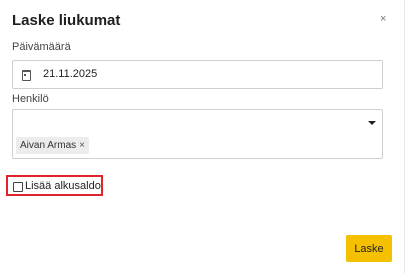  I want to click on date-value: 21.11.2025, so click(70, 74).